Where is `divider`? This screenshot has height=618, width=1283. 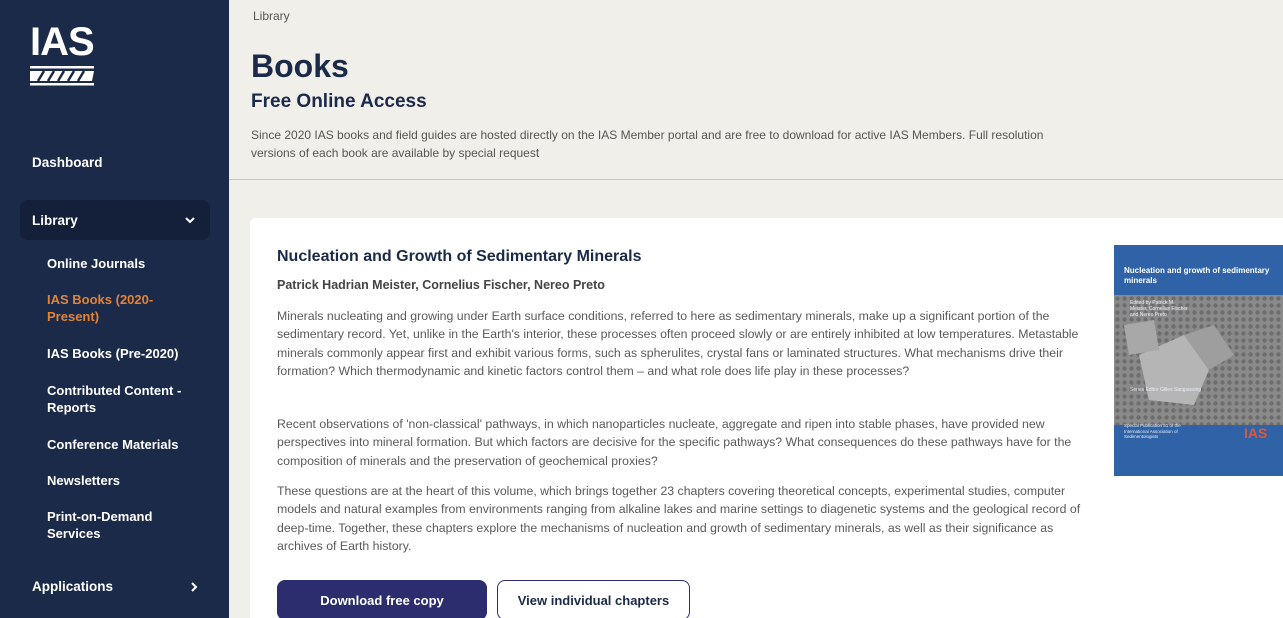 divider is located at coordinates (756, 179).